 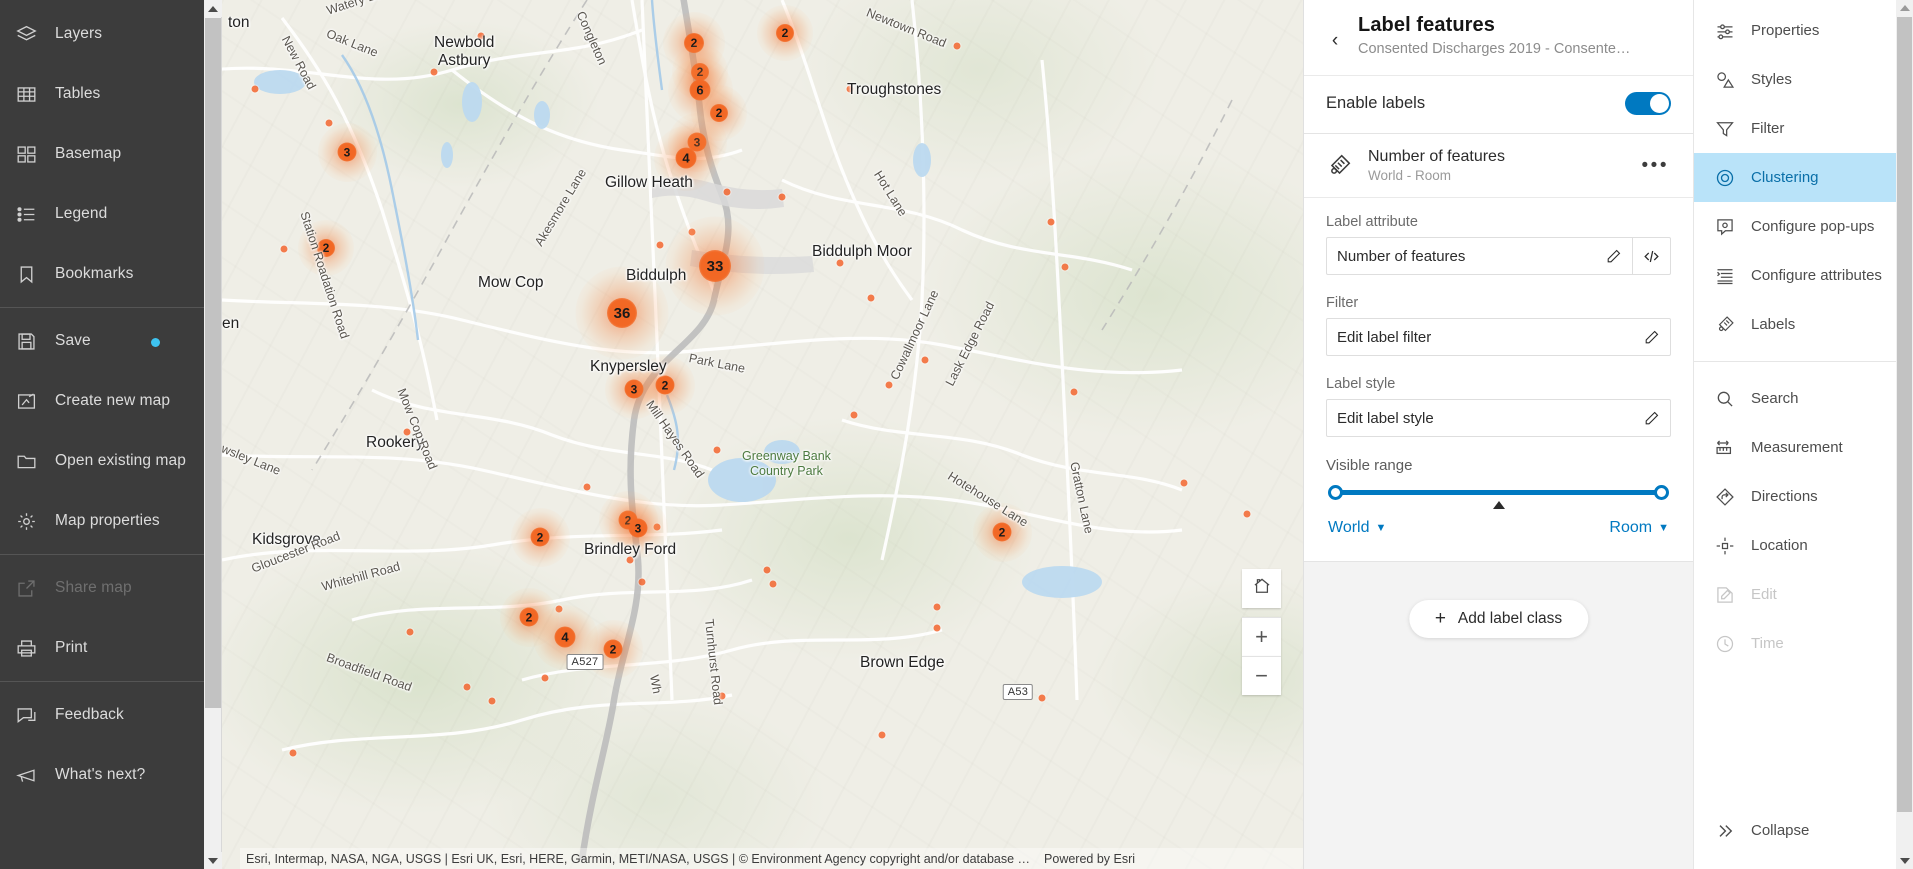 I want to click on map-vertical-scrollbar, so click(x=213, y=434).